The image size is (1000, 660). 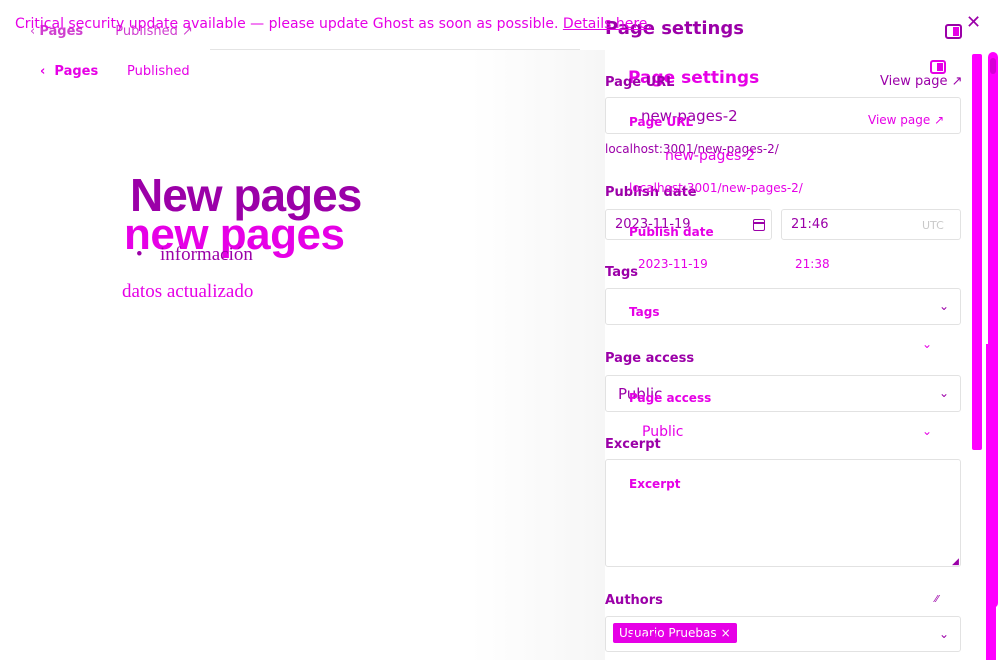 What do you see at coordinates (47, 71) in the screenshot?
I see `chevron-left-icon: ‹` at bounding box center [47, 71].